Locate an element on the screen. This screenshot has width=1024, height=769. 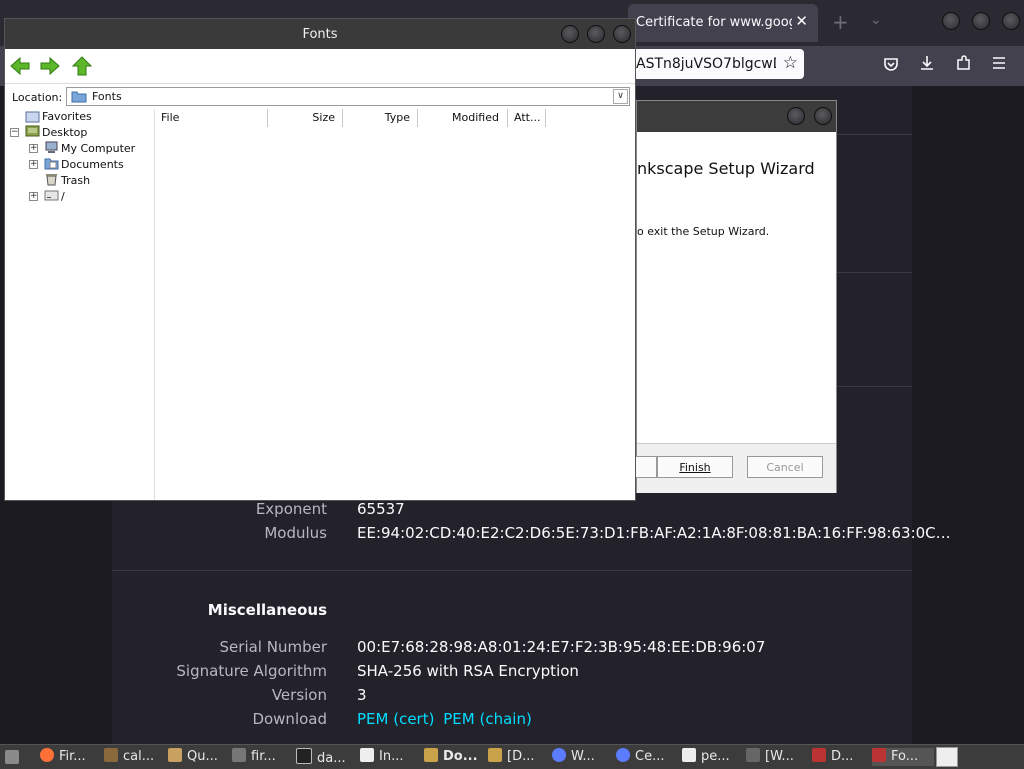
modulus-label: Modulus is located at coordinates (295, 533).